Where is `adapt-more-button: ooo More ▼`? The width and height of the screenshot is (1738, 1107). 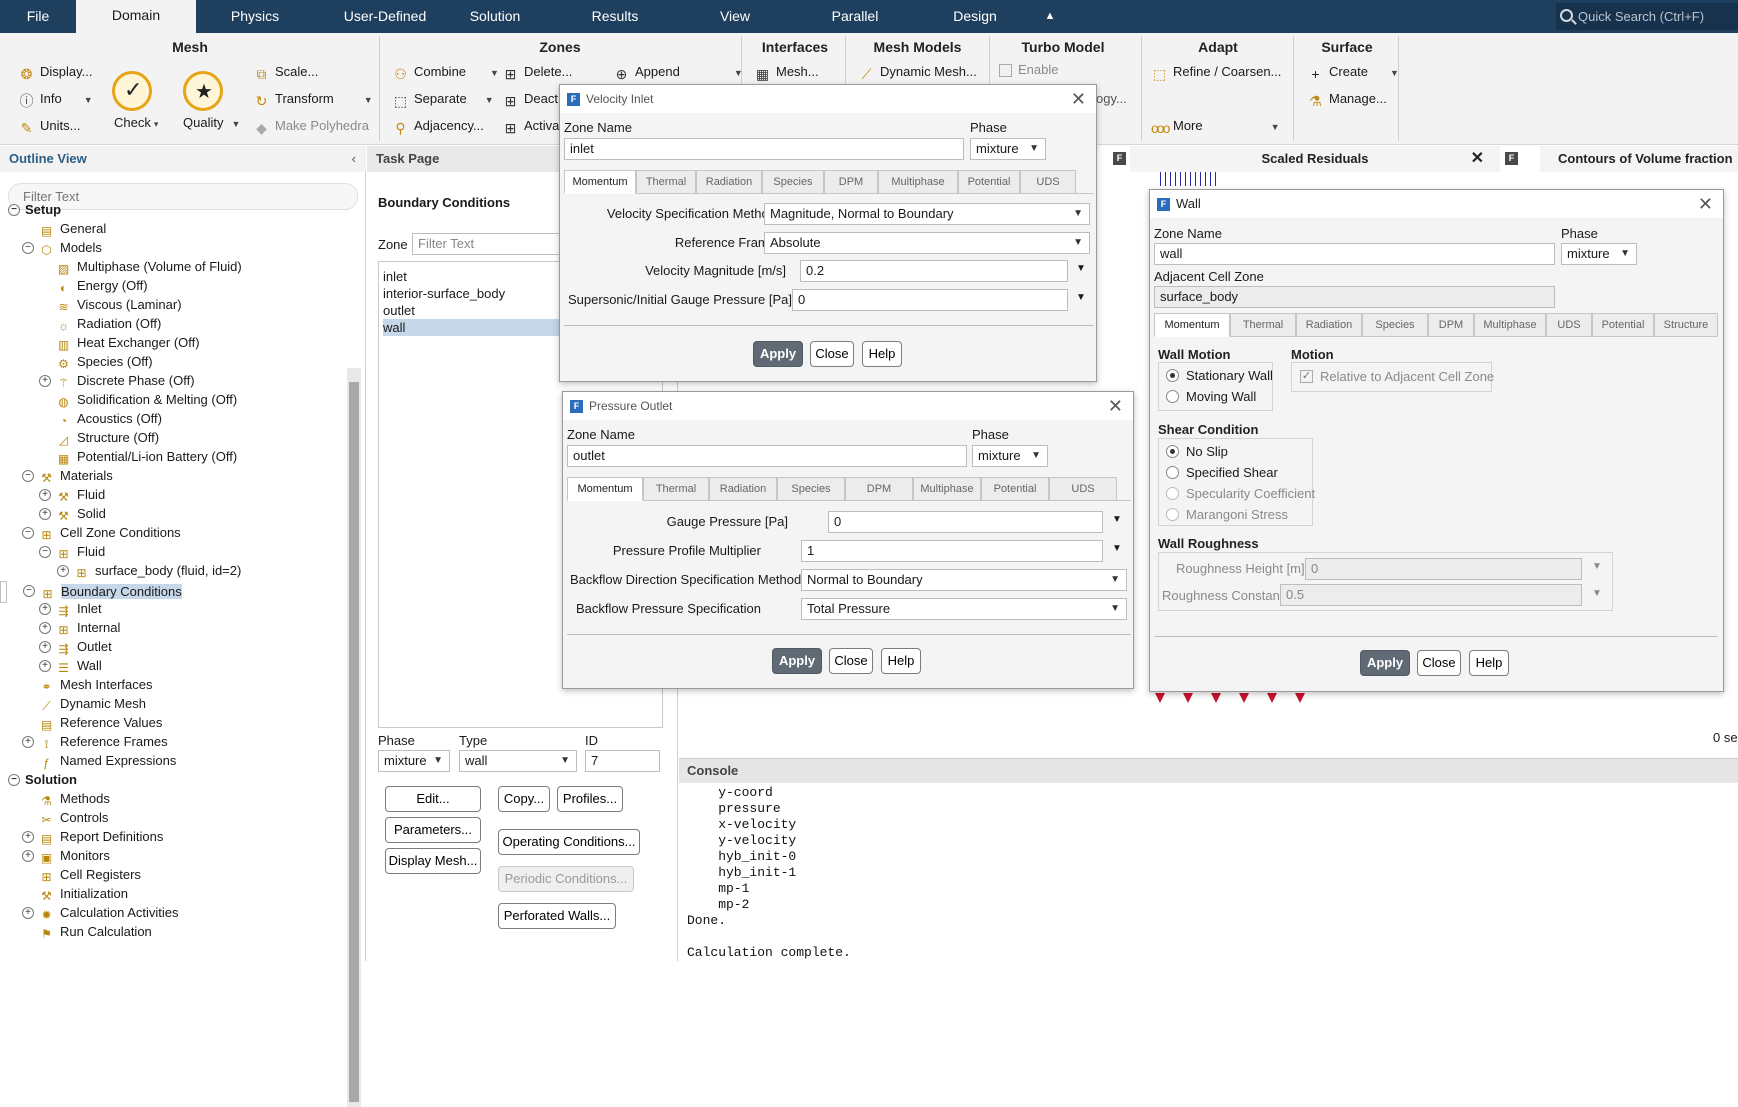
adapt-more-button: ooo More ▼ is located at coordinates (1215, 126).